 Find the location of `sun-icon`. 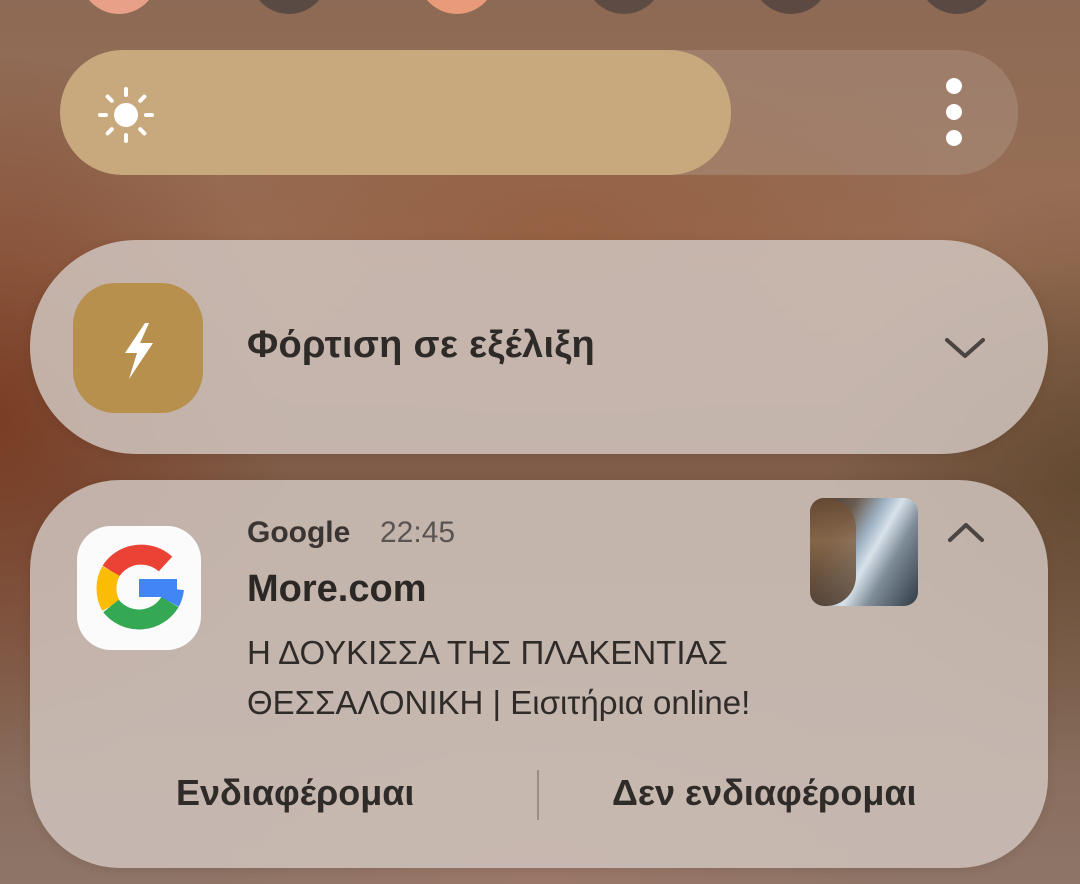

sun-icon is located at coordinates (126, 115).